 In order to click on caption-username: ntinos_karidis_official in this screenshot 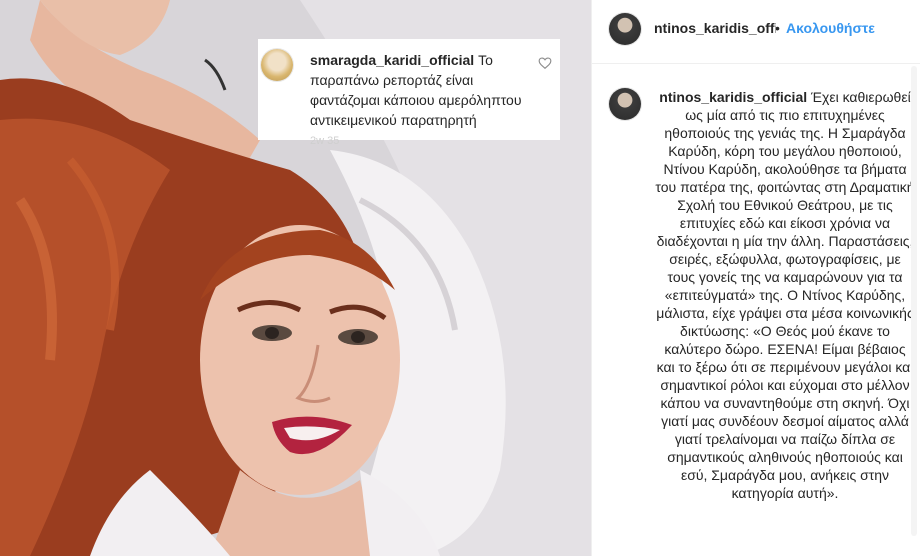, I will do `click(733, 97)`.